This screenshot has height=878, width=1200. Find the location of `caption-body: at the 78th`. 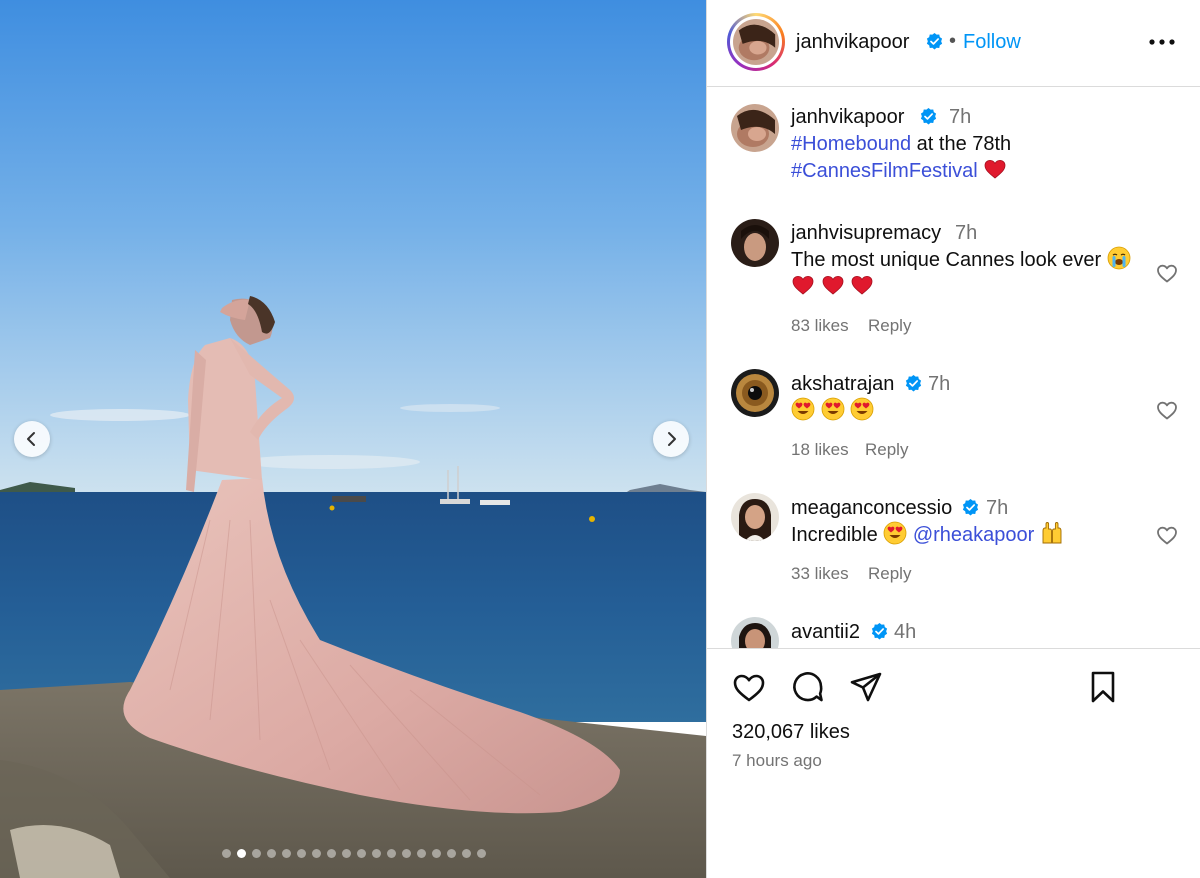

caption-body: at the 78th is located at coordinates (961, 144).